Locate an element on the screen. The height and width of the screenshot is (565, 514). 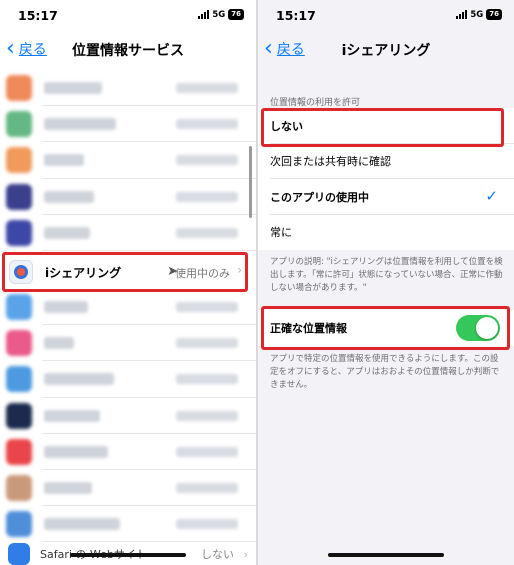
section-header: 位置情報の利用を許可 is located at coordinates (315, 103).